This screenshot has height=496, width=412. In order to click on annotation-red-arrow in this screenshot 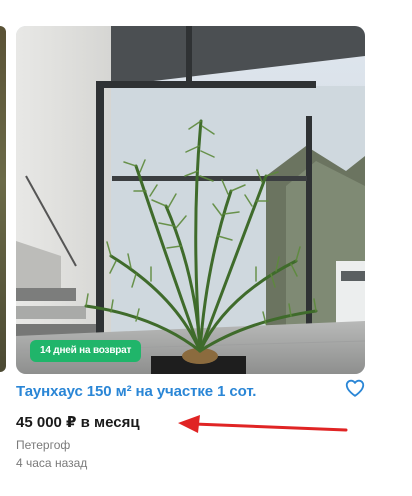, I will do `click(263, 424)`.